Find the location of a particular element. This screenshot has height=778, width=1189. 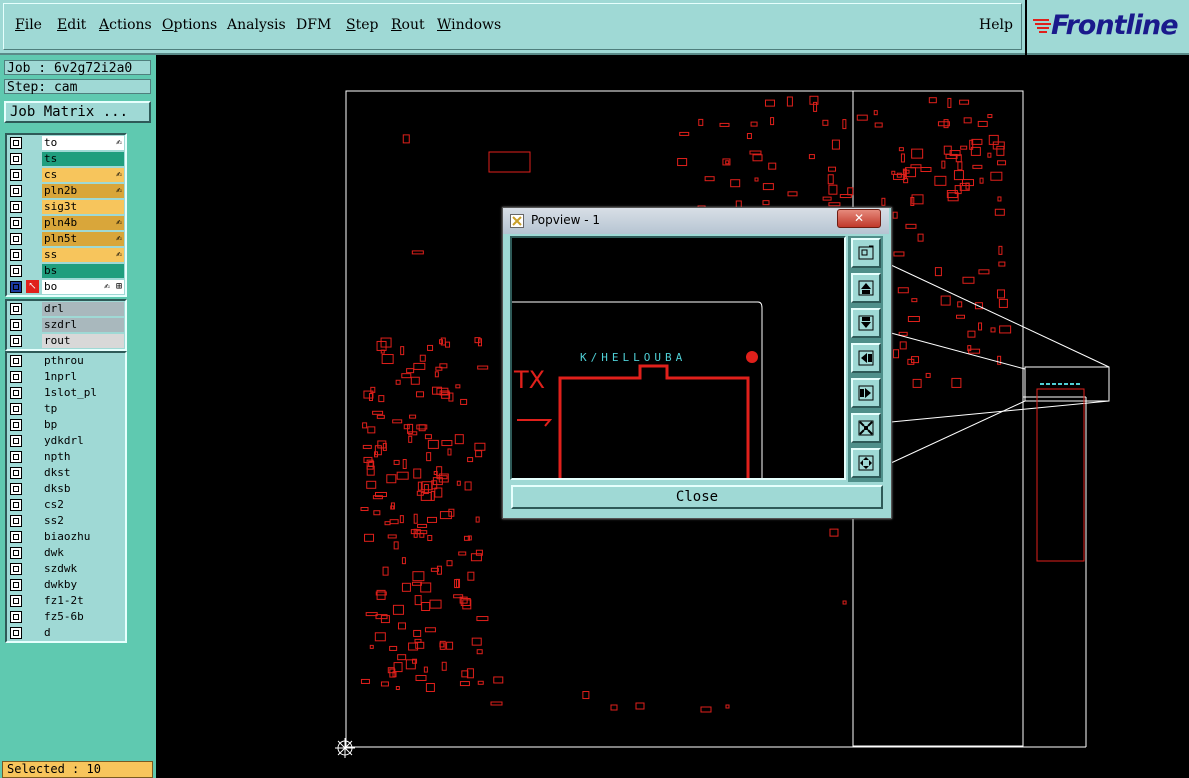

layer-name: szdwk is located at coordinates (83, 569).